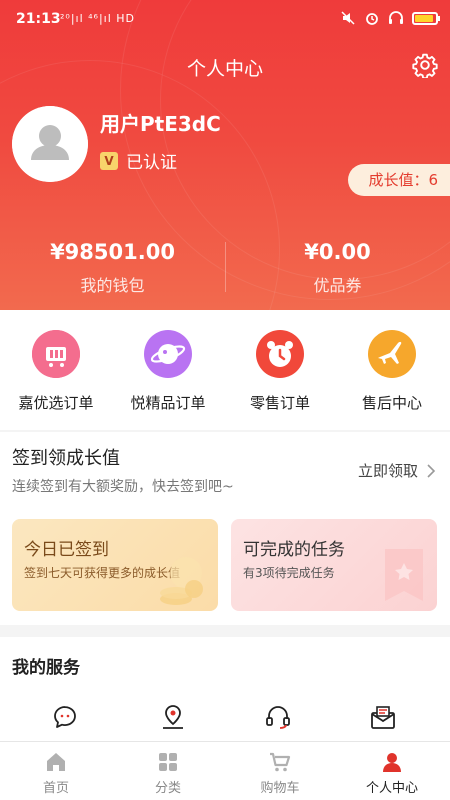 This screenshot has width=450, height=800. What do you see at coordinates (168, 403) in the screenshot?
I see `order-label: 悦精品订单` at bounding box center [168, 403].